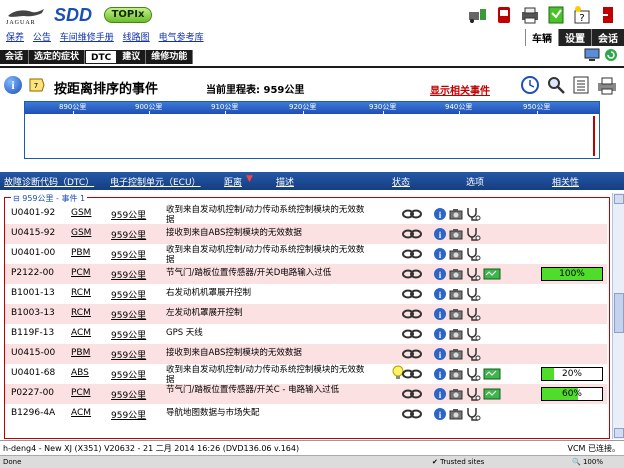 This screenshot has height=468, width=624. I want to click on subtab-recommendations: 建议, so click(132, 57).